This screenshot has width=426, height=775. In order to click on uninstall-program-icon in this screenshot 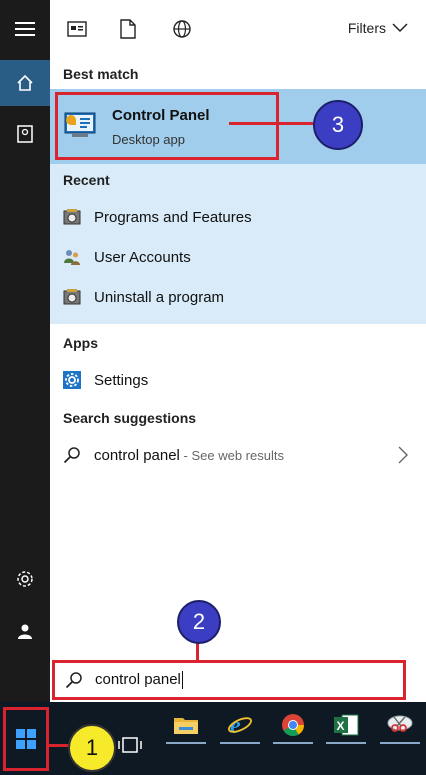, I will do `click(72, 297)`.